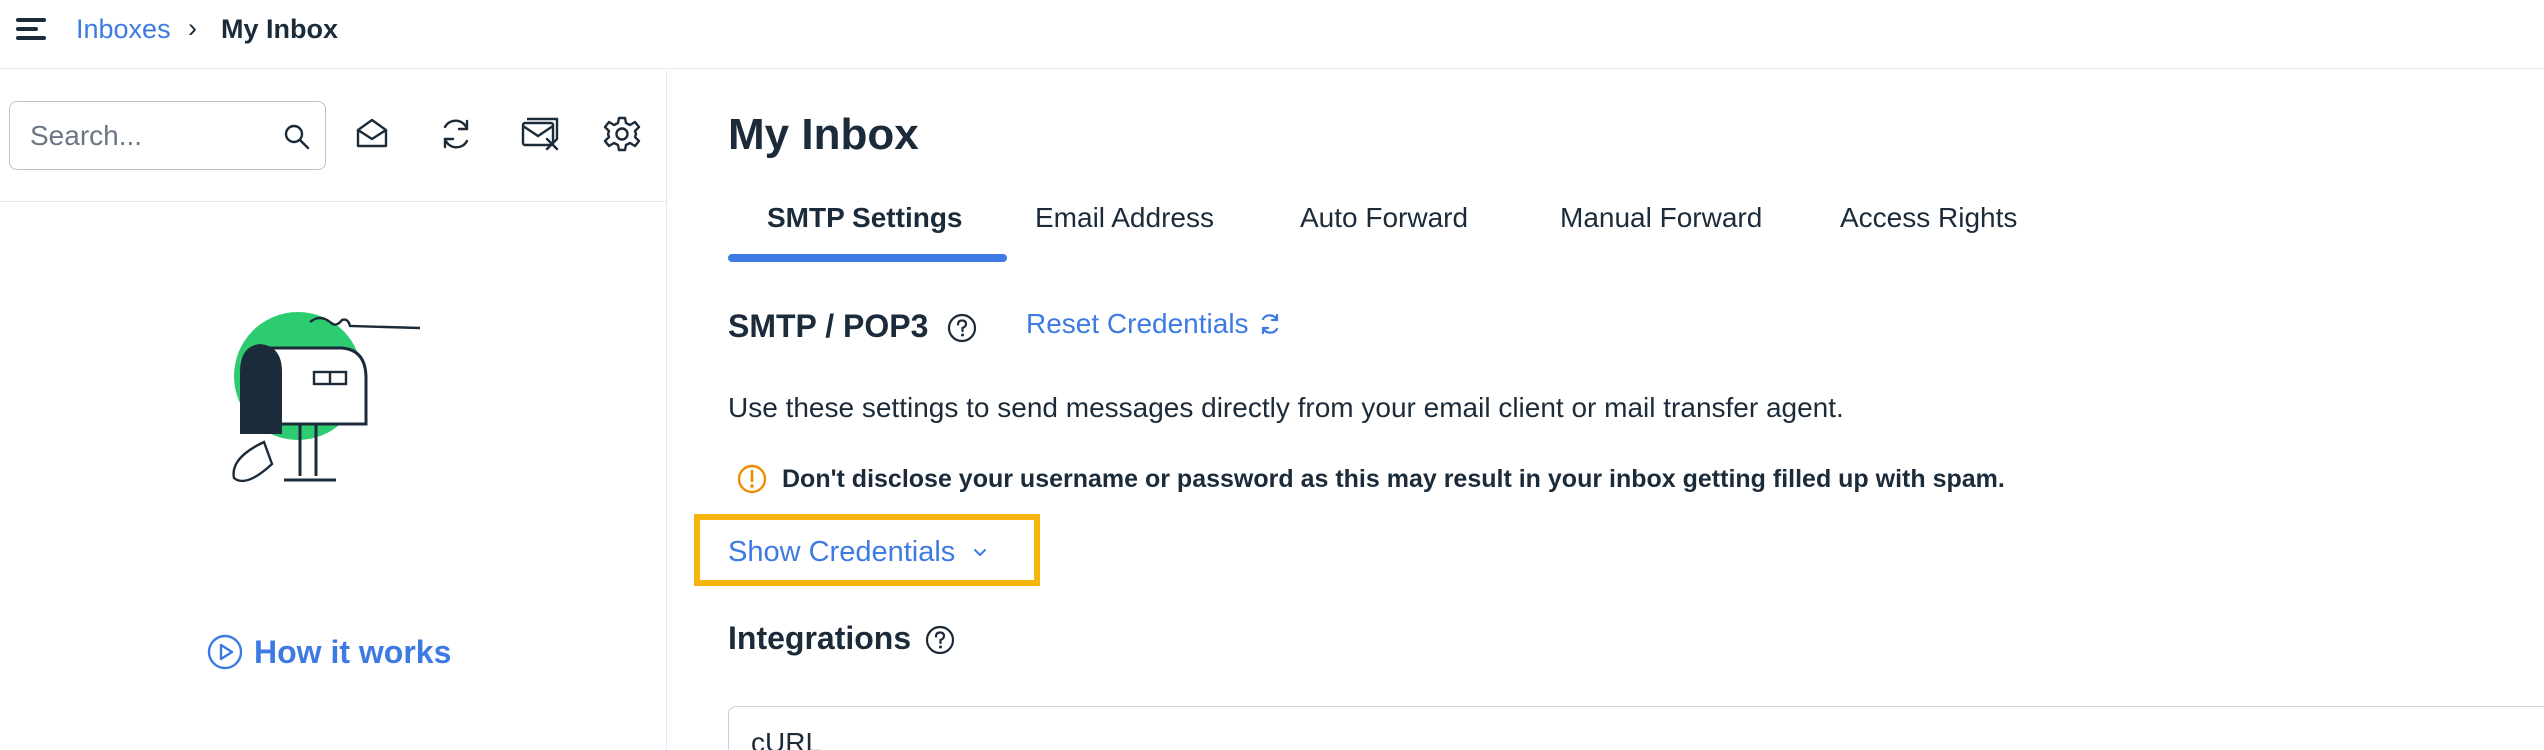  Describe the element at coordinates (867, 258) in the screenshot. I see `active-tab-indicator` at that location.